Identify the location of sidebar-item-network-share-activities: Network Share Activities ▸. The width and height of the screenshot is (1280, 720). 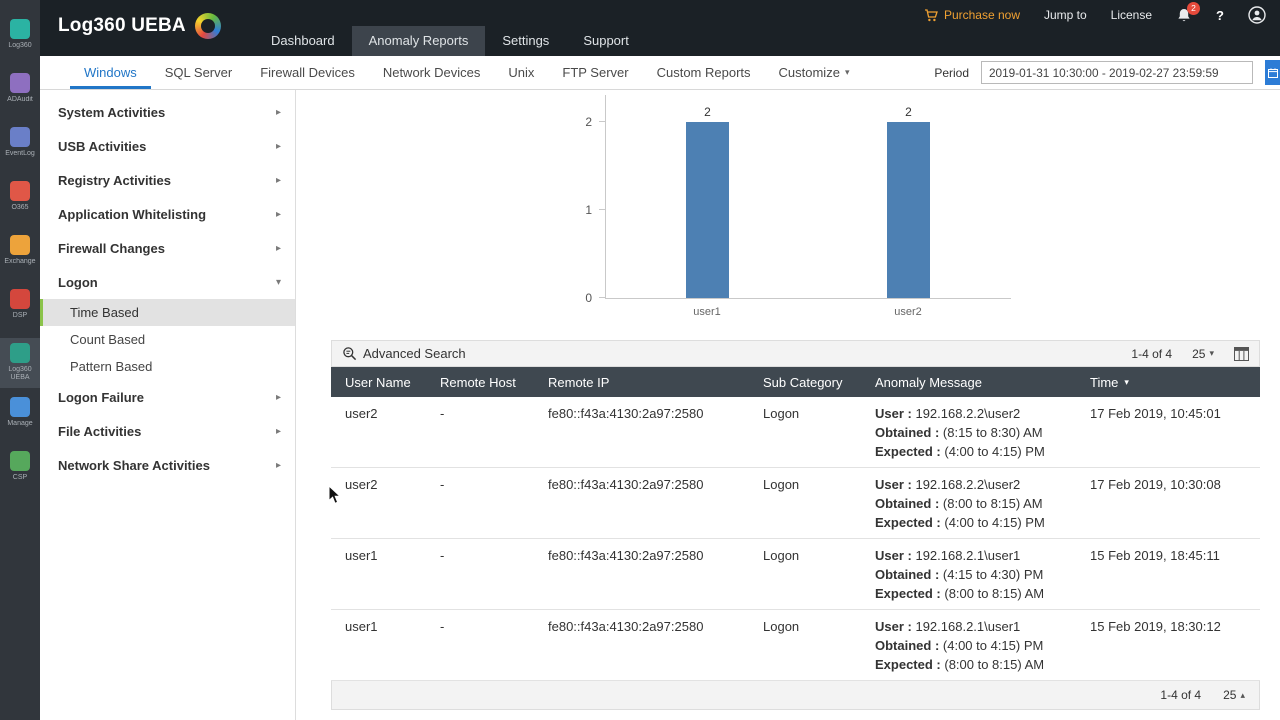
(167, 465).